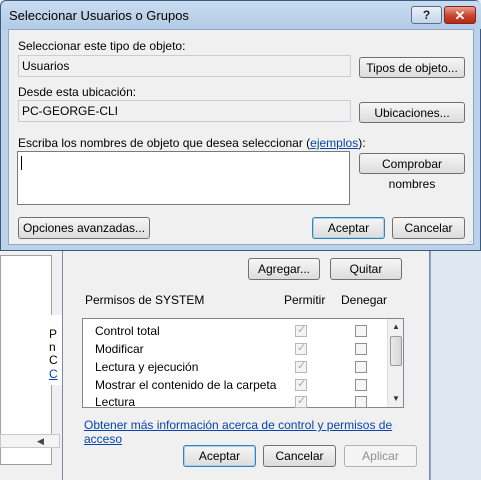 This screenshot has height=480, width=481. I want to click on permission-label: Lectura y ejecución, so click(147, 367).